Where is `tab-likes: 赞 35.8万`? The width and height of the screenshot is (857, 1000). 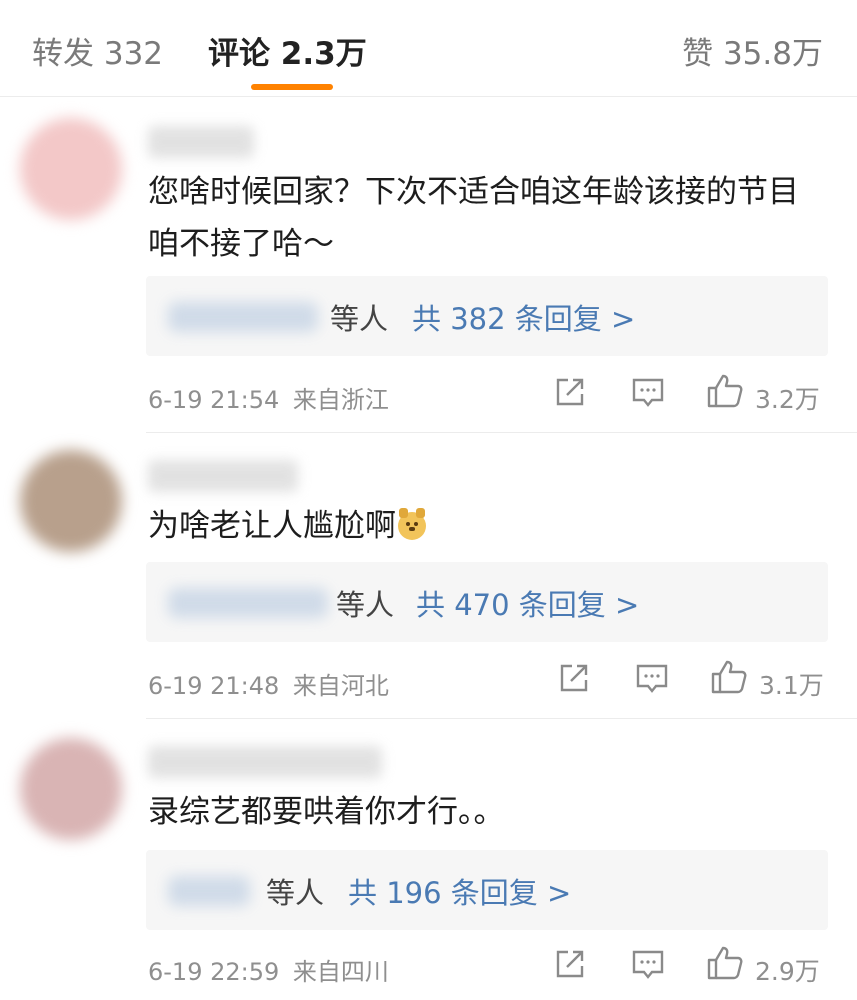
tab-likes: 赞 35.8万 is located at coordinates (752, 50).